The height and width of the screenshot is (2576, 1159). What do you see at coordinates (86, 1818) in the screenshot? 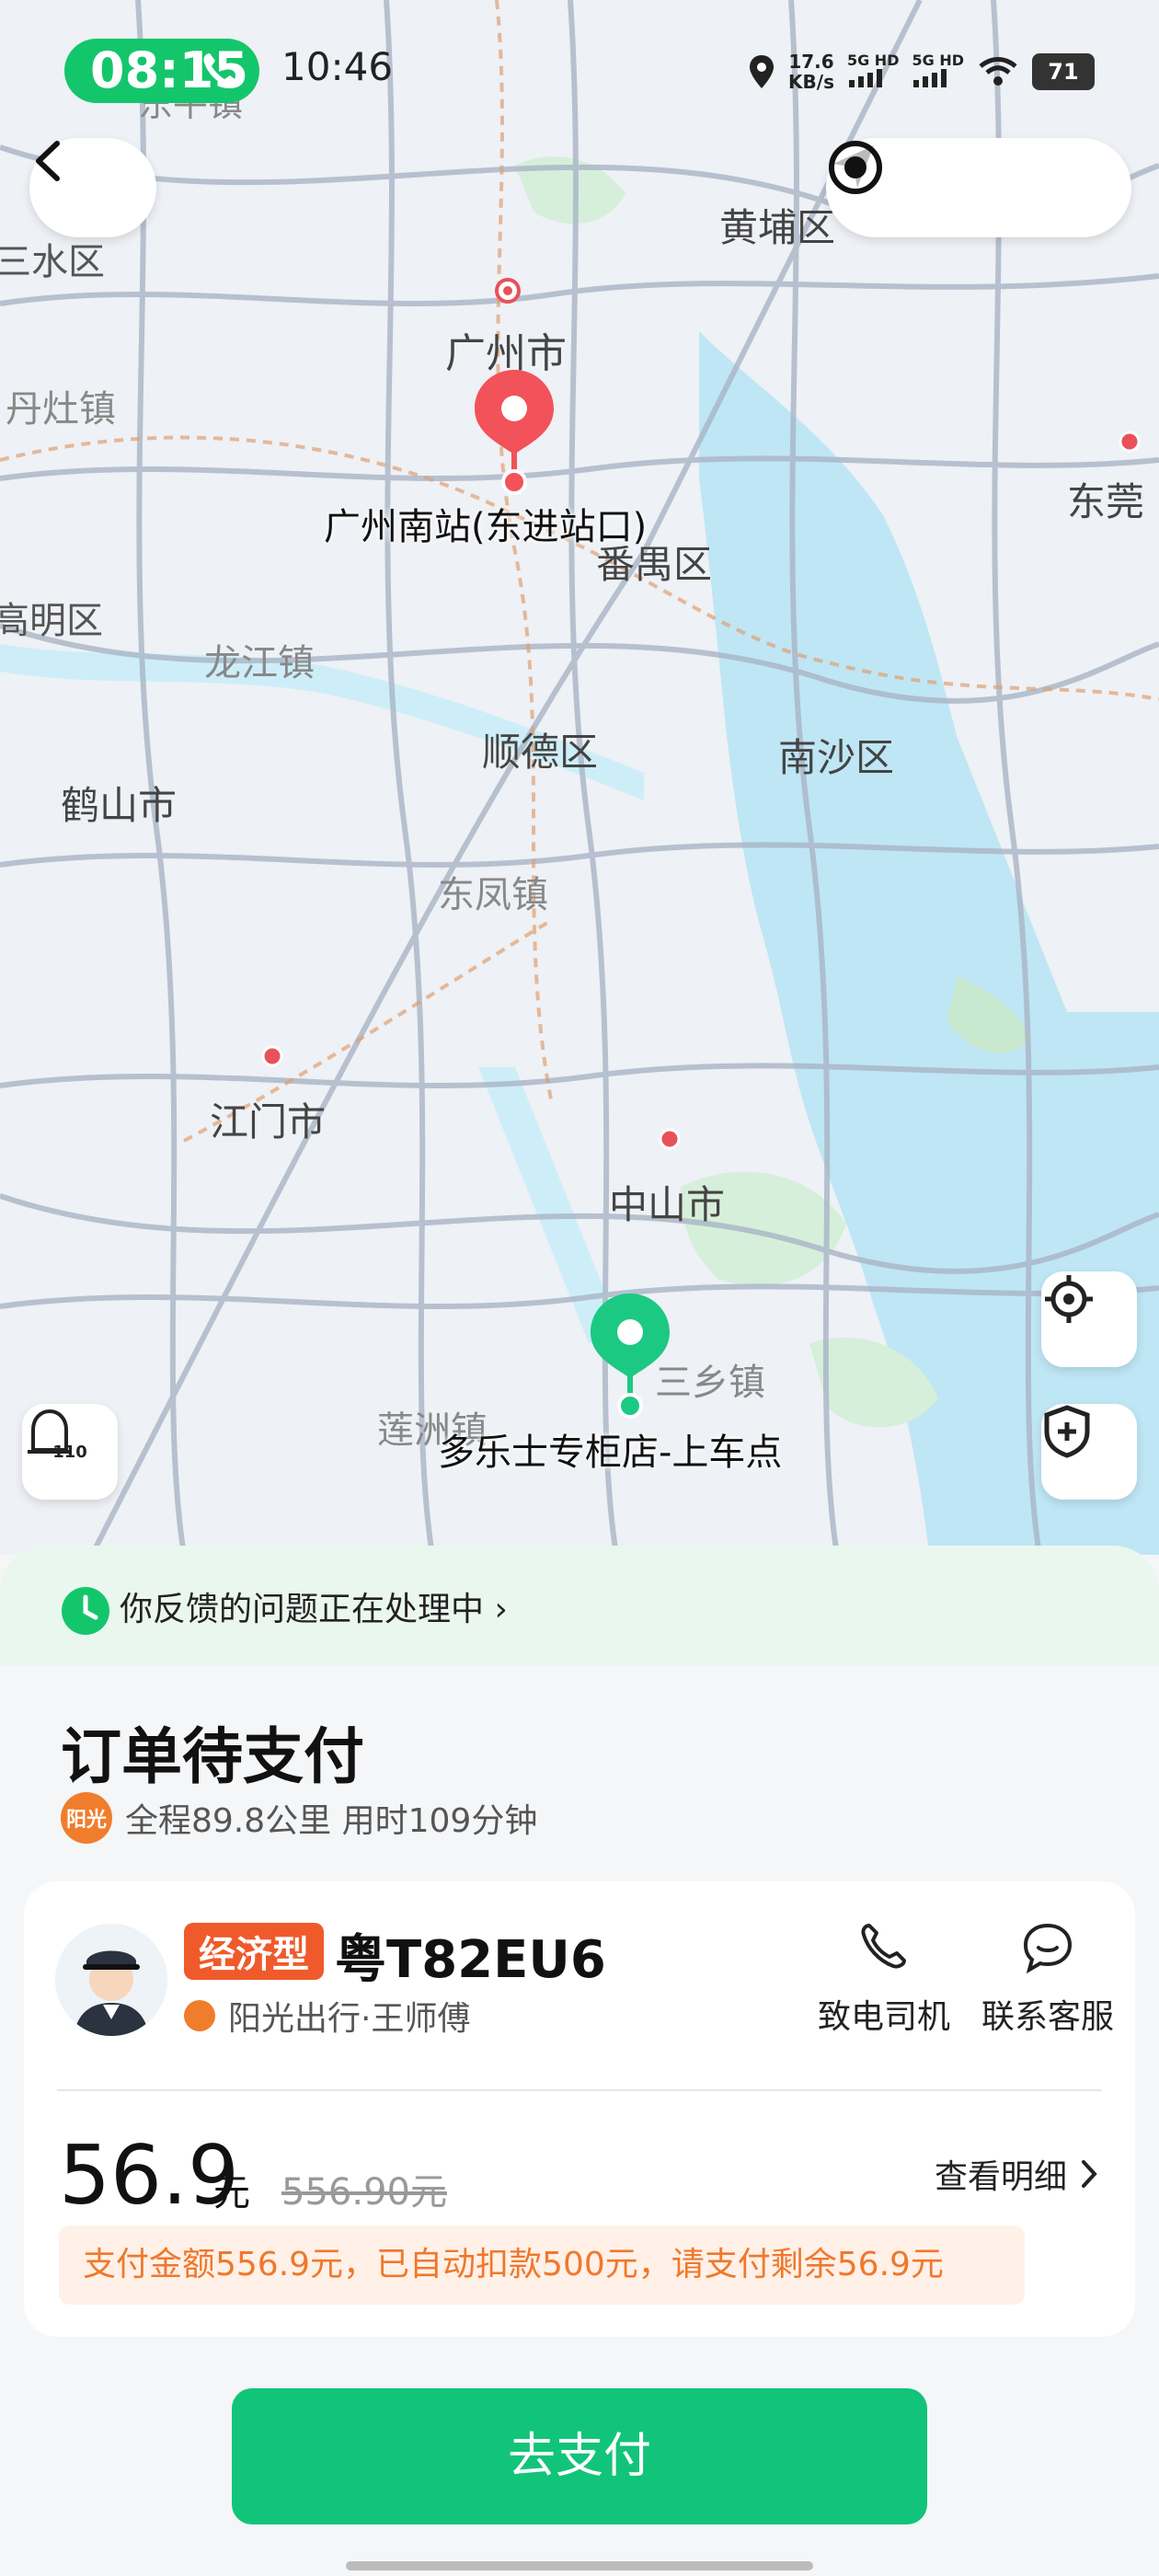
I see `brand-badge: 阳光` at bounding box center [86, 1818].